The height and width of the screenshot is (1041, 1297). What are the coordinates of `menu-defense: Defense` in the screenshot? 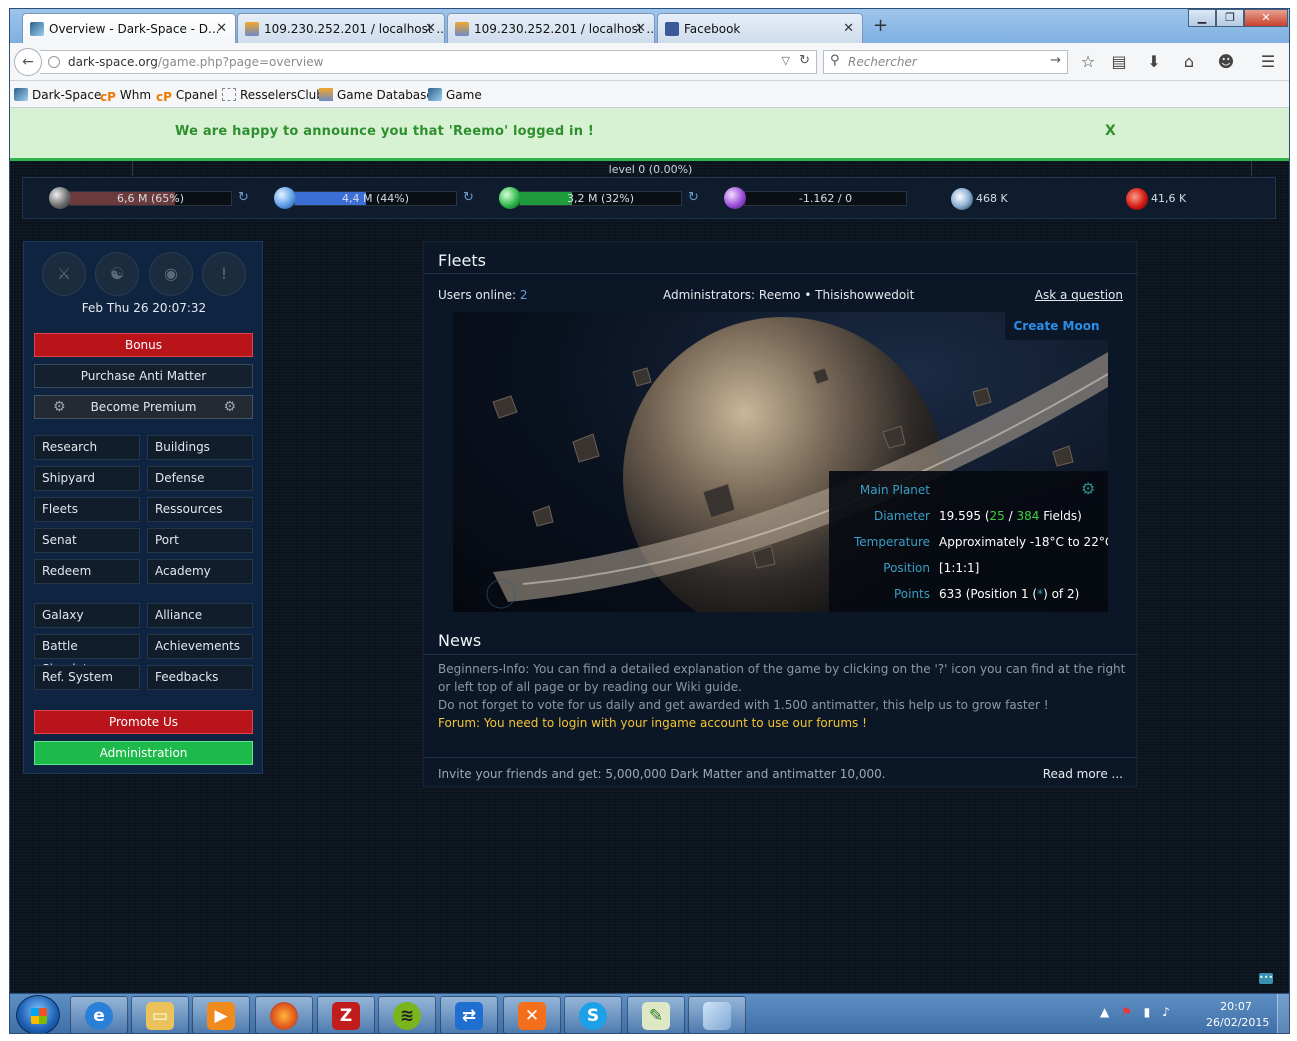 It's located at (200, 478).